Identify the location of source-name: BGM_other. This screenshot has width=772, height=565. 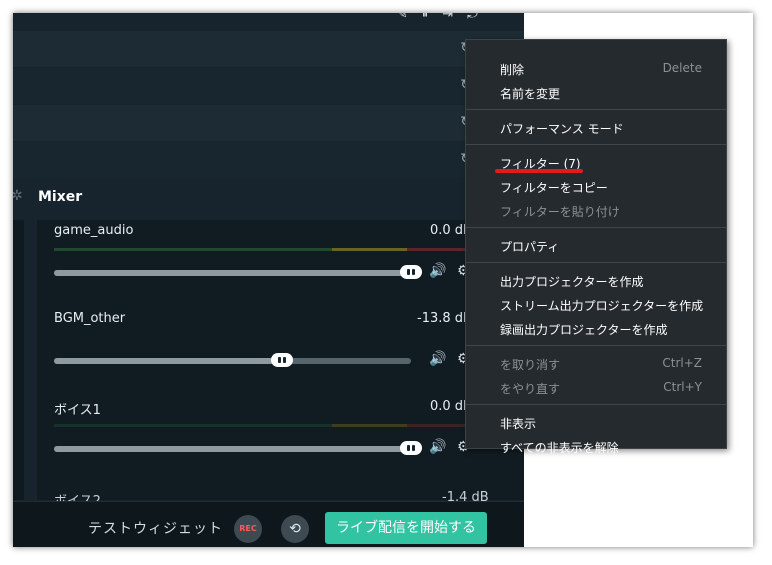
(90, 318).